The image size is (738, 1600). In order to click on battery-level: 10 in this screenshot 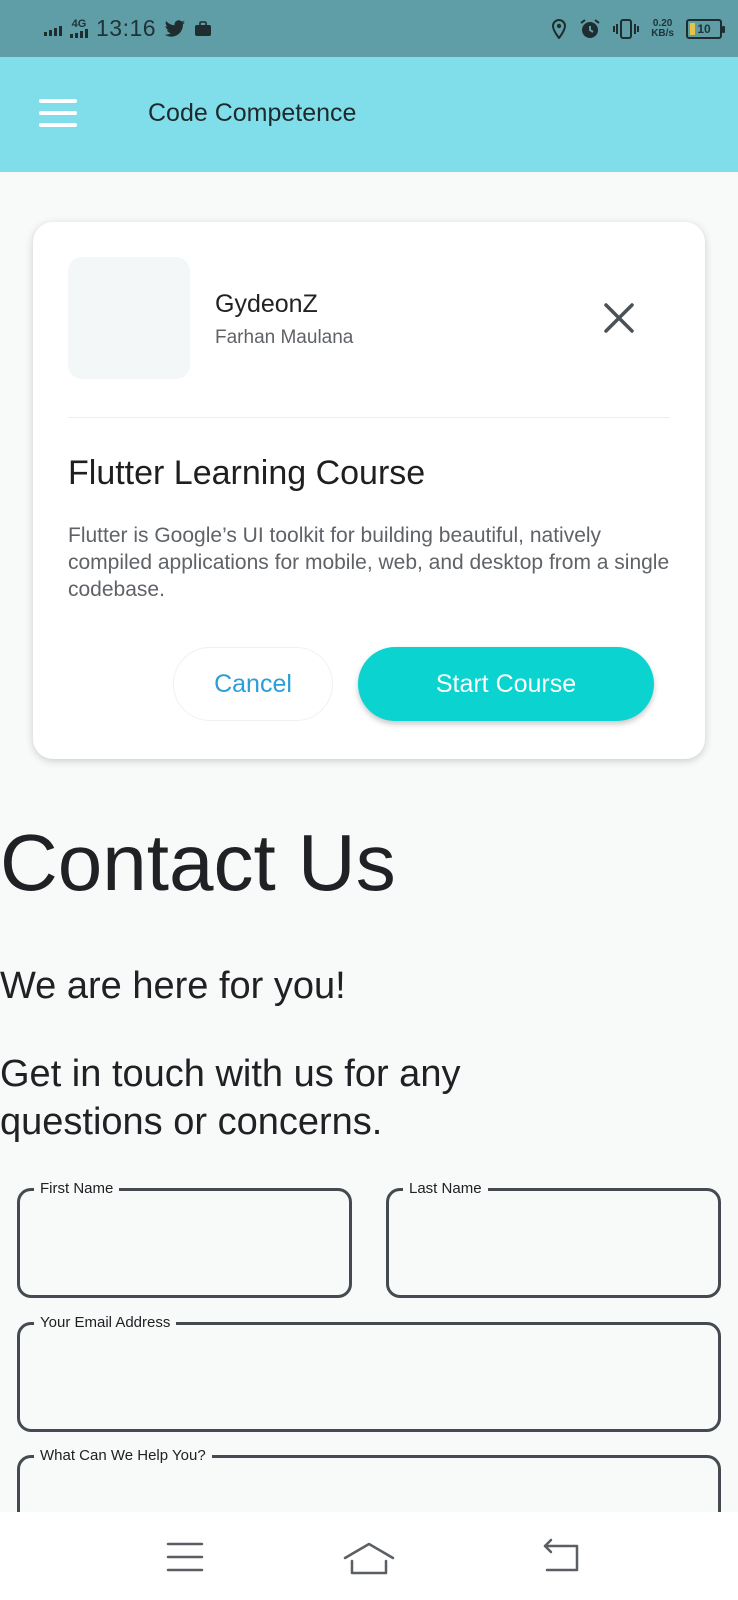, I will do `click(704, 28)`.